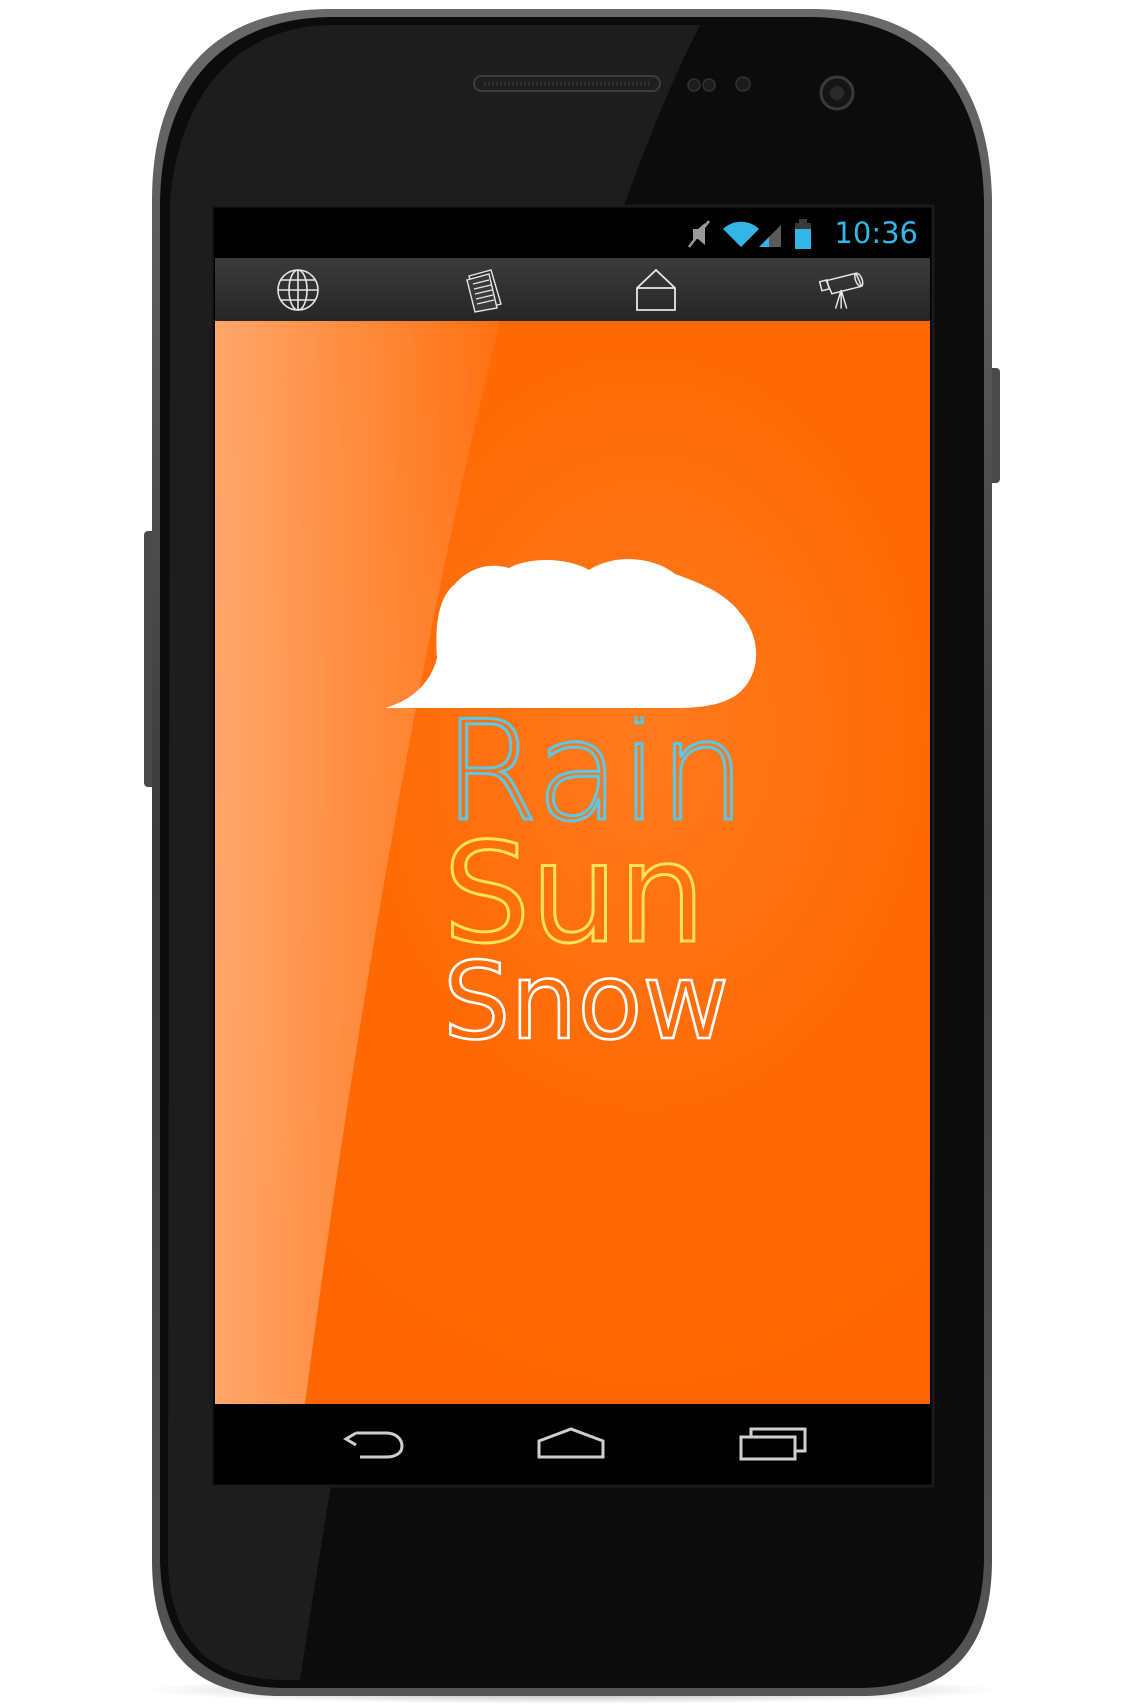 The height and width of the screenshot is (1706, 1138). I want to click on navigation-bar, so click(572, 1443).